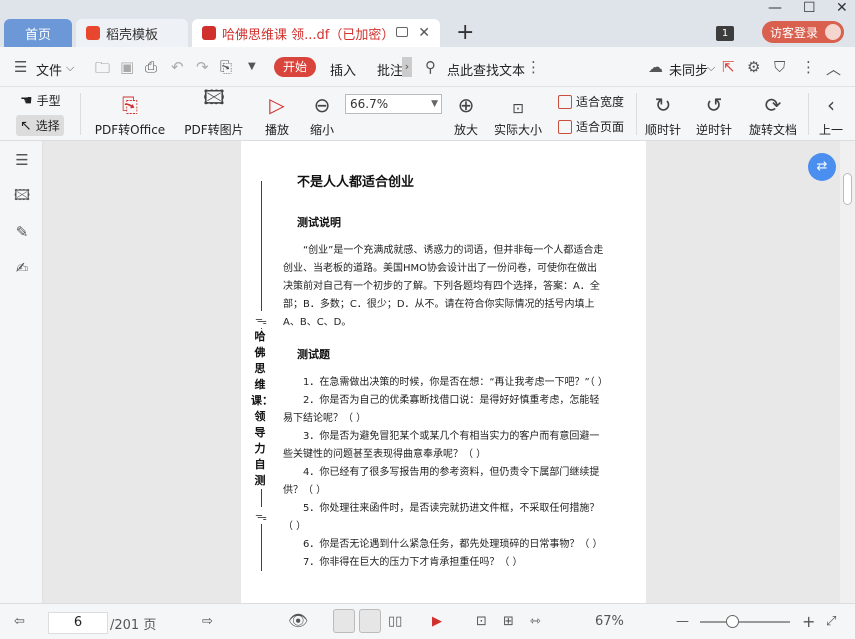  Describe the element at coordinates (732, 621) in the screenshot. I see `zoom-slider-knob` at that location.